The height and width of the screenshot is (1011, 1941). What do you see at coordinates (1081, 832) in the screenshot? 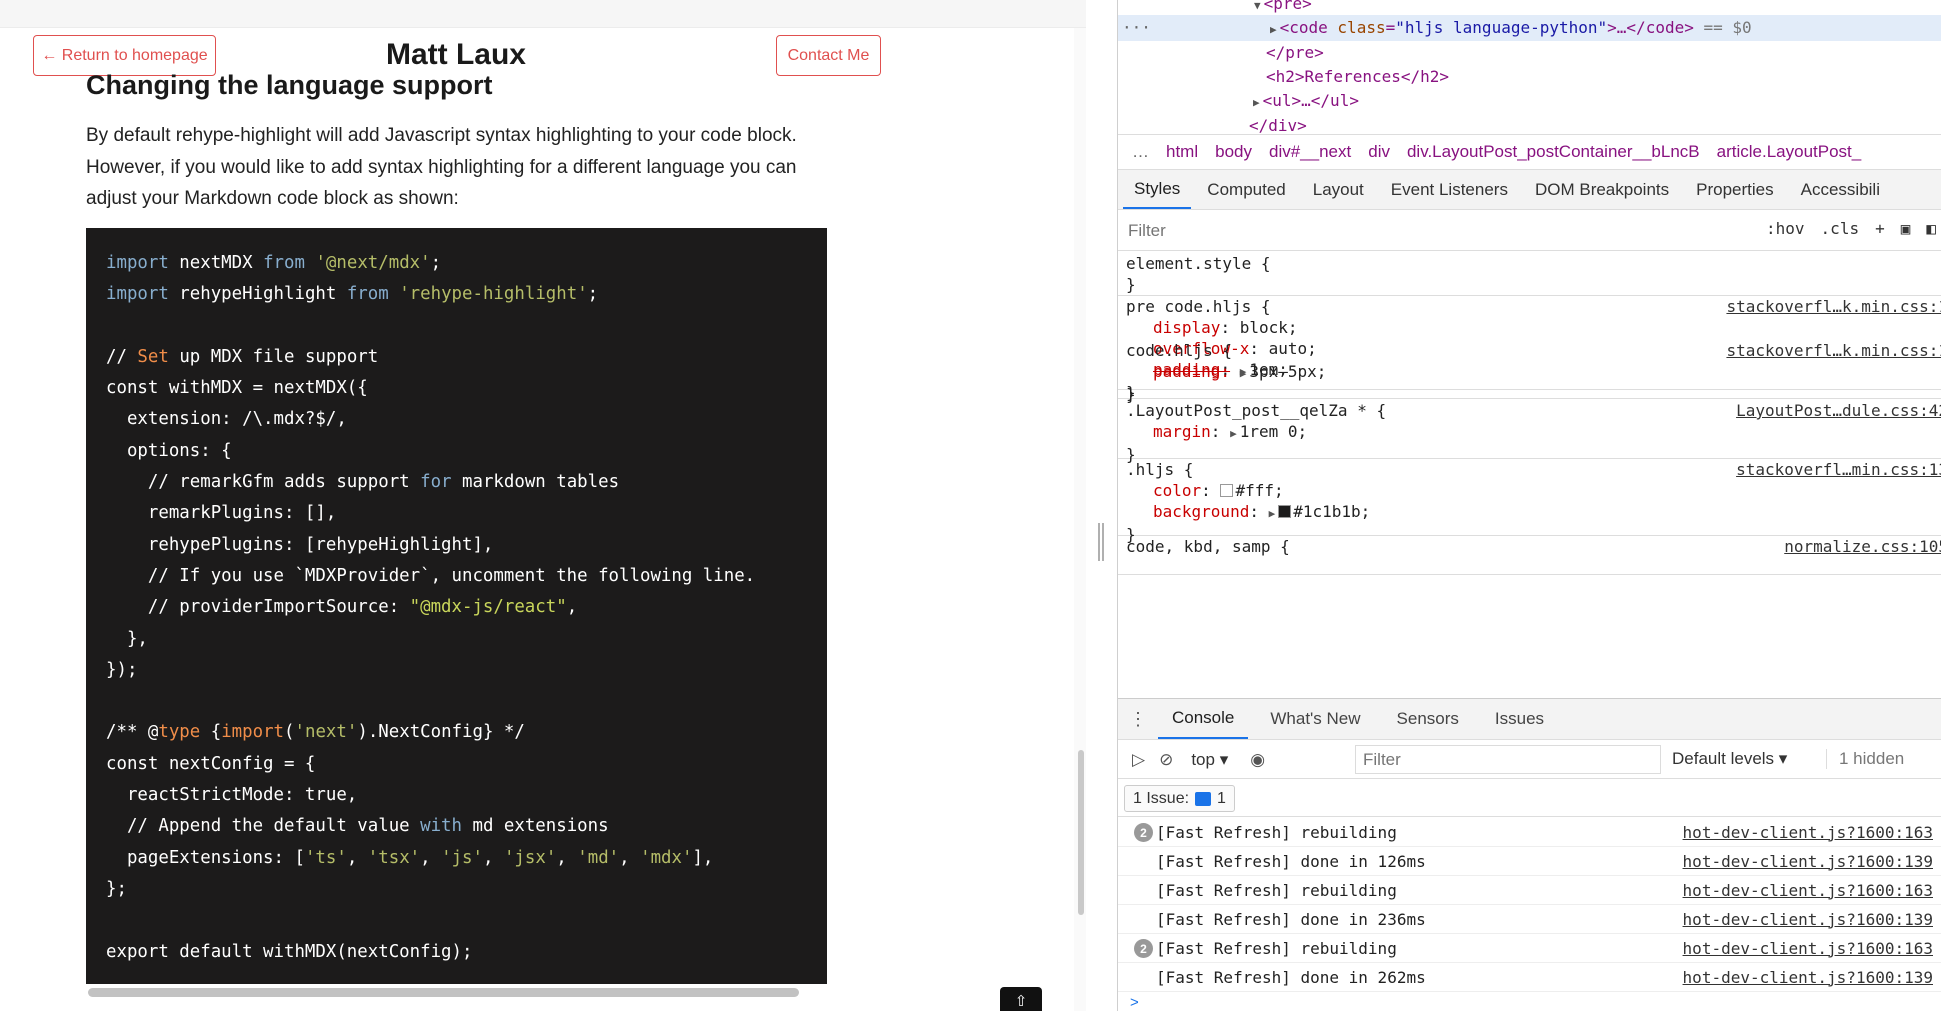
I see `page-scrollbar-thumb` at bounding box center [1081, 832].